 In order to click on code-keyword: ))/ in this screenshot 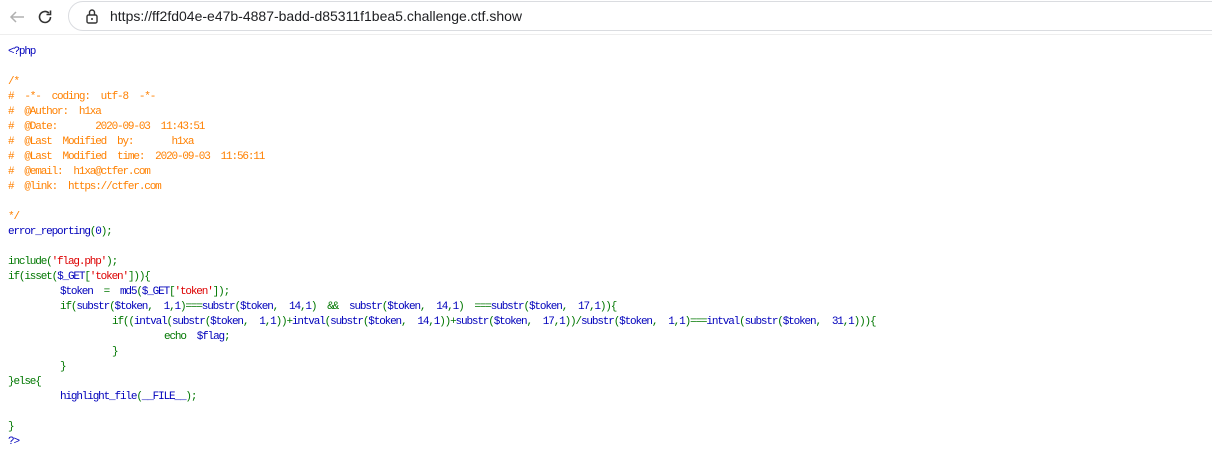, I will do `click(573, 322)`.